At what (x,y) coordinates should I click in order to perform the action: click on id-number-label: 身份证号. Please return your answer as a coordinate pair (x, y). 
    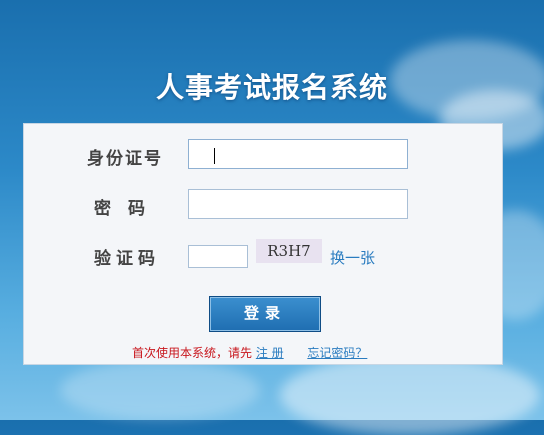
    Looking at the image, I should click on (125, 159).